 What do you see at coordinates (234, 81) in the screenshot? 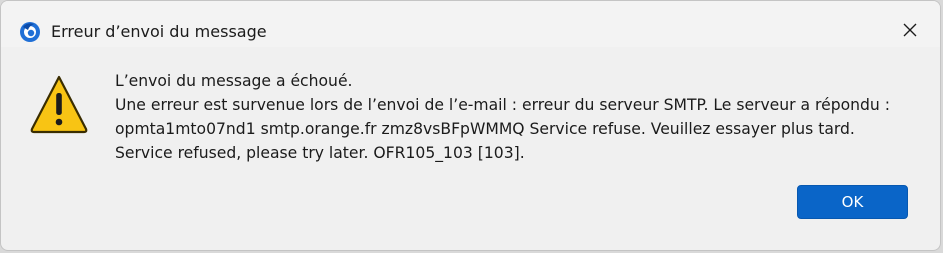
I see `message-line-summary: L’envoi du message a échoué.` at bounding box center [234, 81].